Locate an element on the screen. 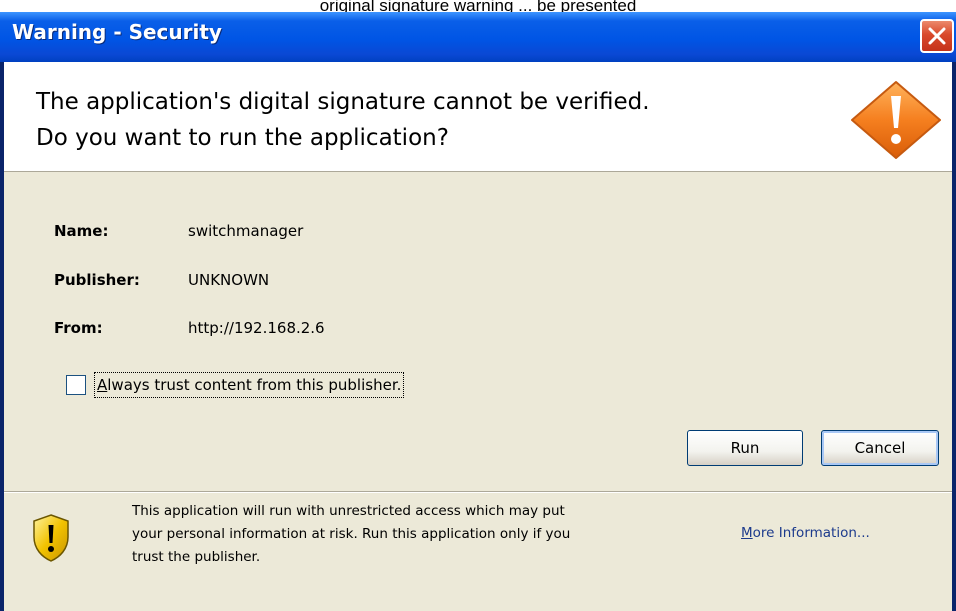 This screenshot has height=611, width=956. headline-line-2: Do you want to run the application? is located at coordinates (242, 138).